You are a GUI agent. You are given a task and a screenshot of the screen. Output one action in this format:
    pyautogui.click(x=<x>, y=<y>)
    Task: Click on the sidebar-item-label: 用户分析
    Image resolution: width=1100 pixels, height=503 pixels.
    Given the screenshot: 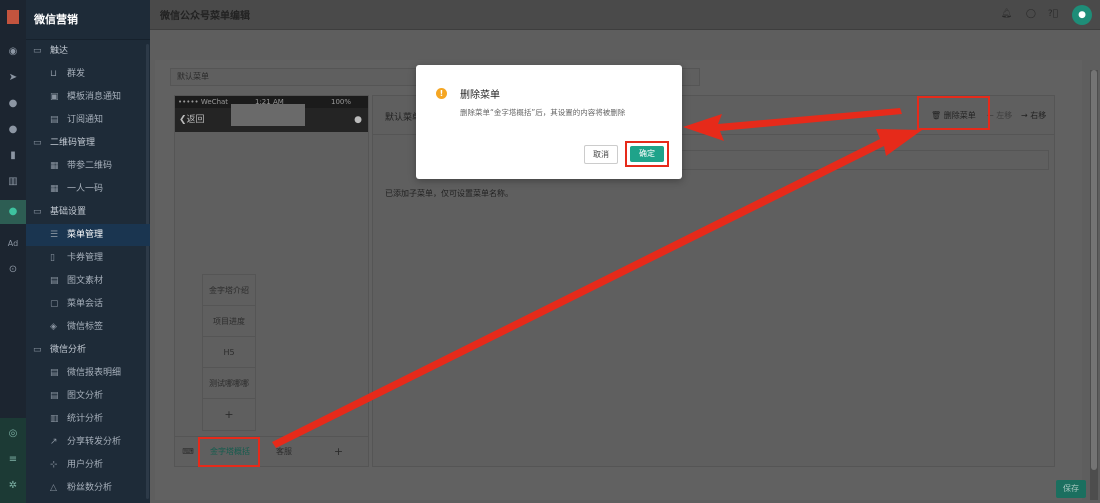 What is the action you would take?
    pyautogui.click(x=85, y=465)
    